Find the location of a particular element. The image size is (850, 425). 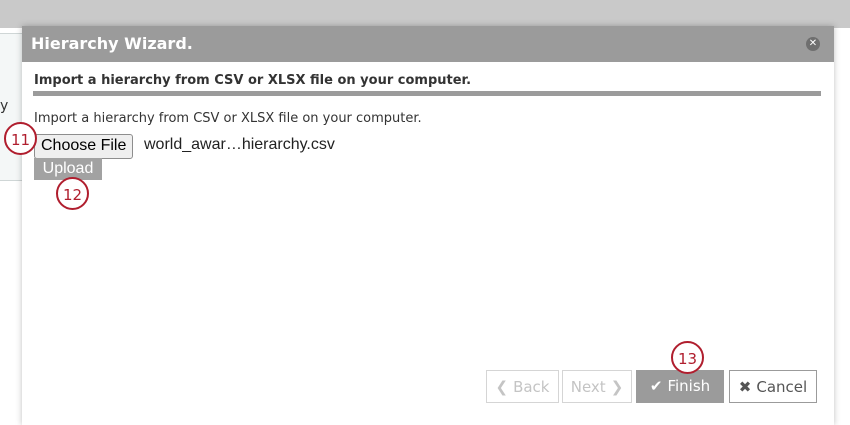

next-button: Next ❯ is located at coordinates (597, 386).